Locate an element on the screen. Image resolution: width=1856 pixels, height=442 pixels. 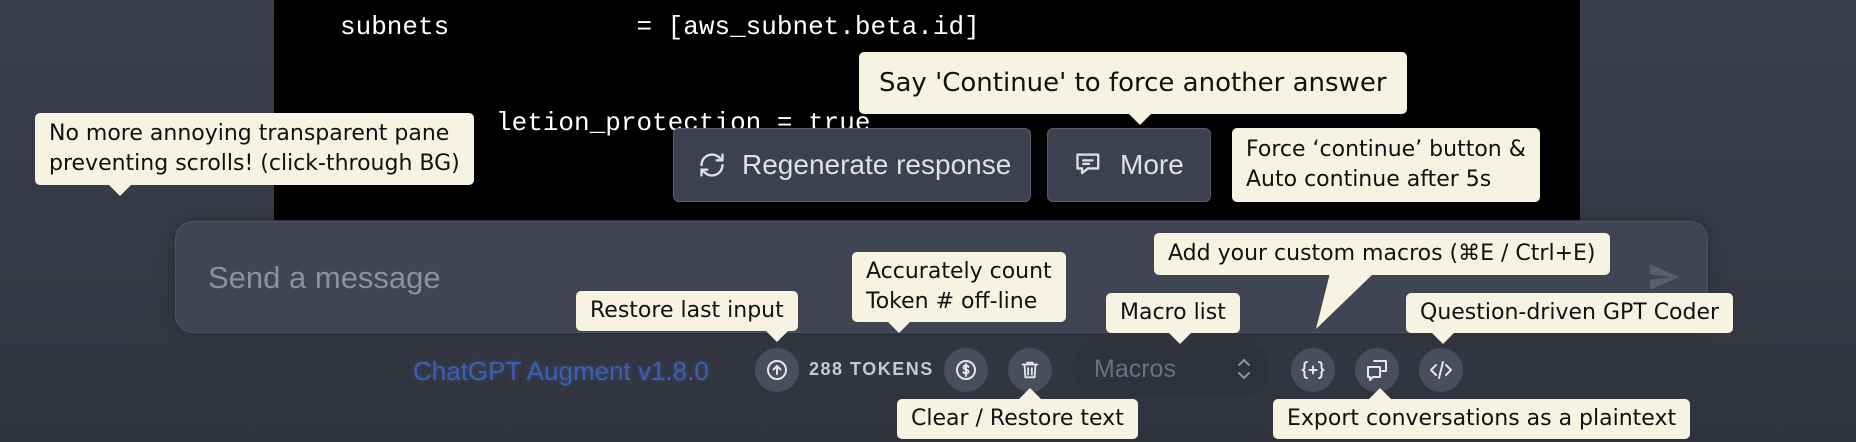
tooltip-token-count: Accurately count Token # off-line is located at coordinates (959, 292).